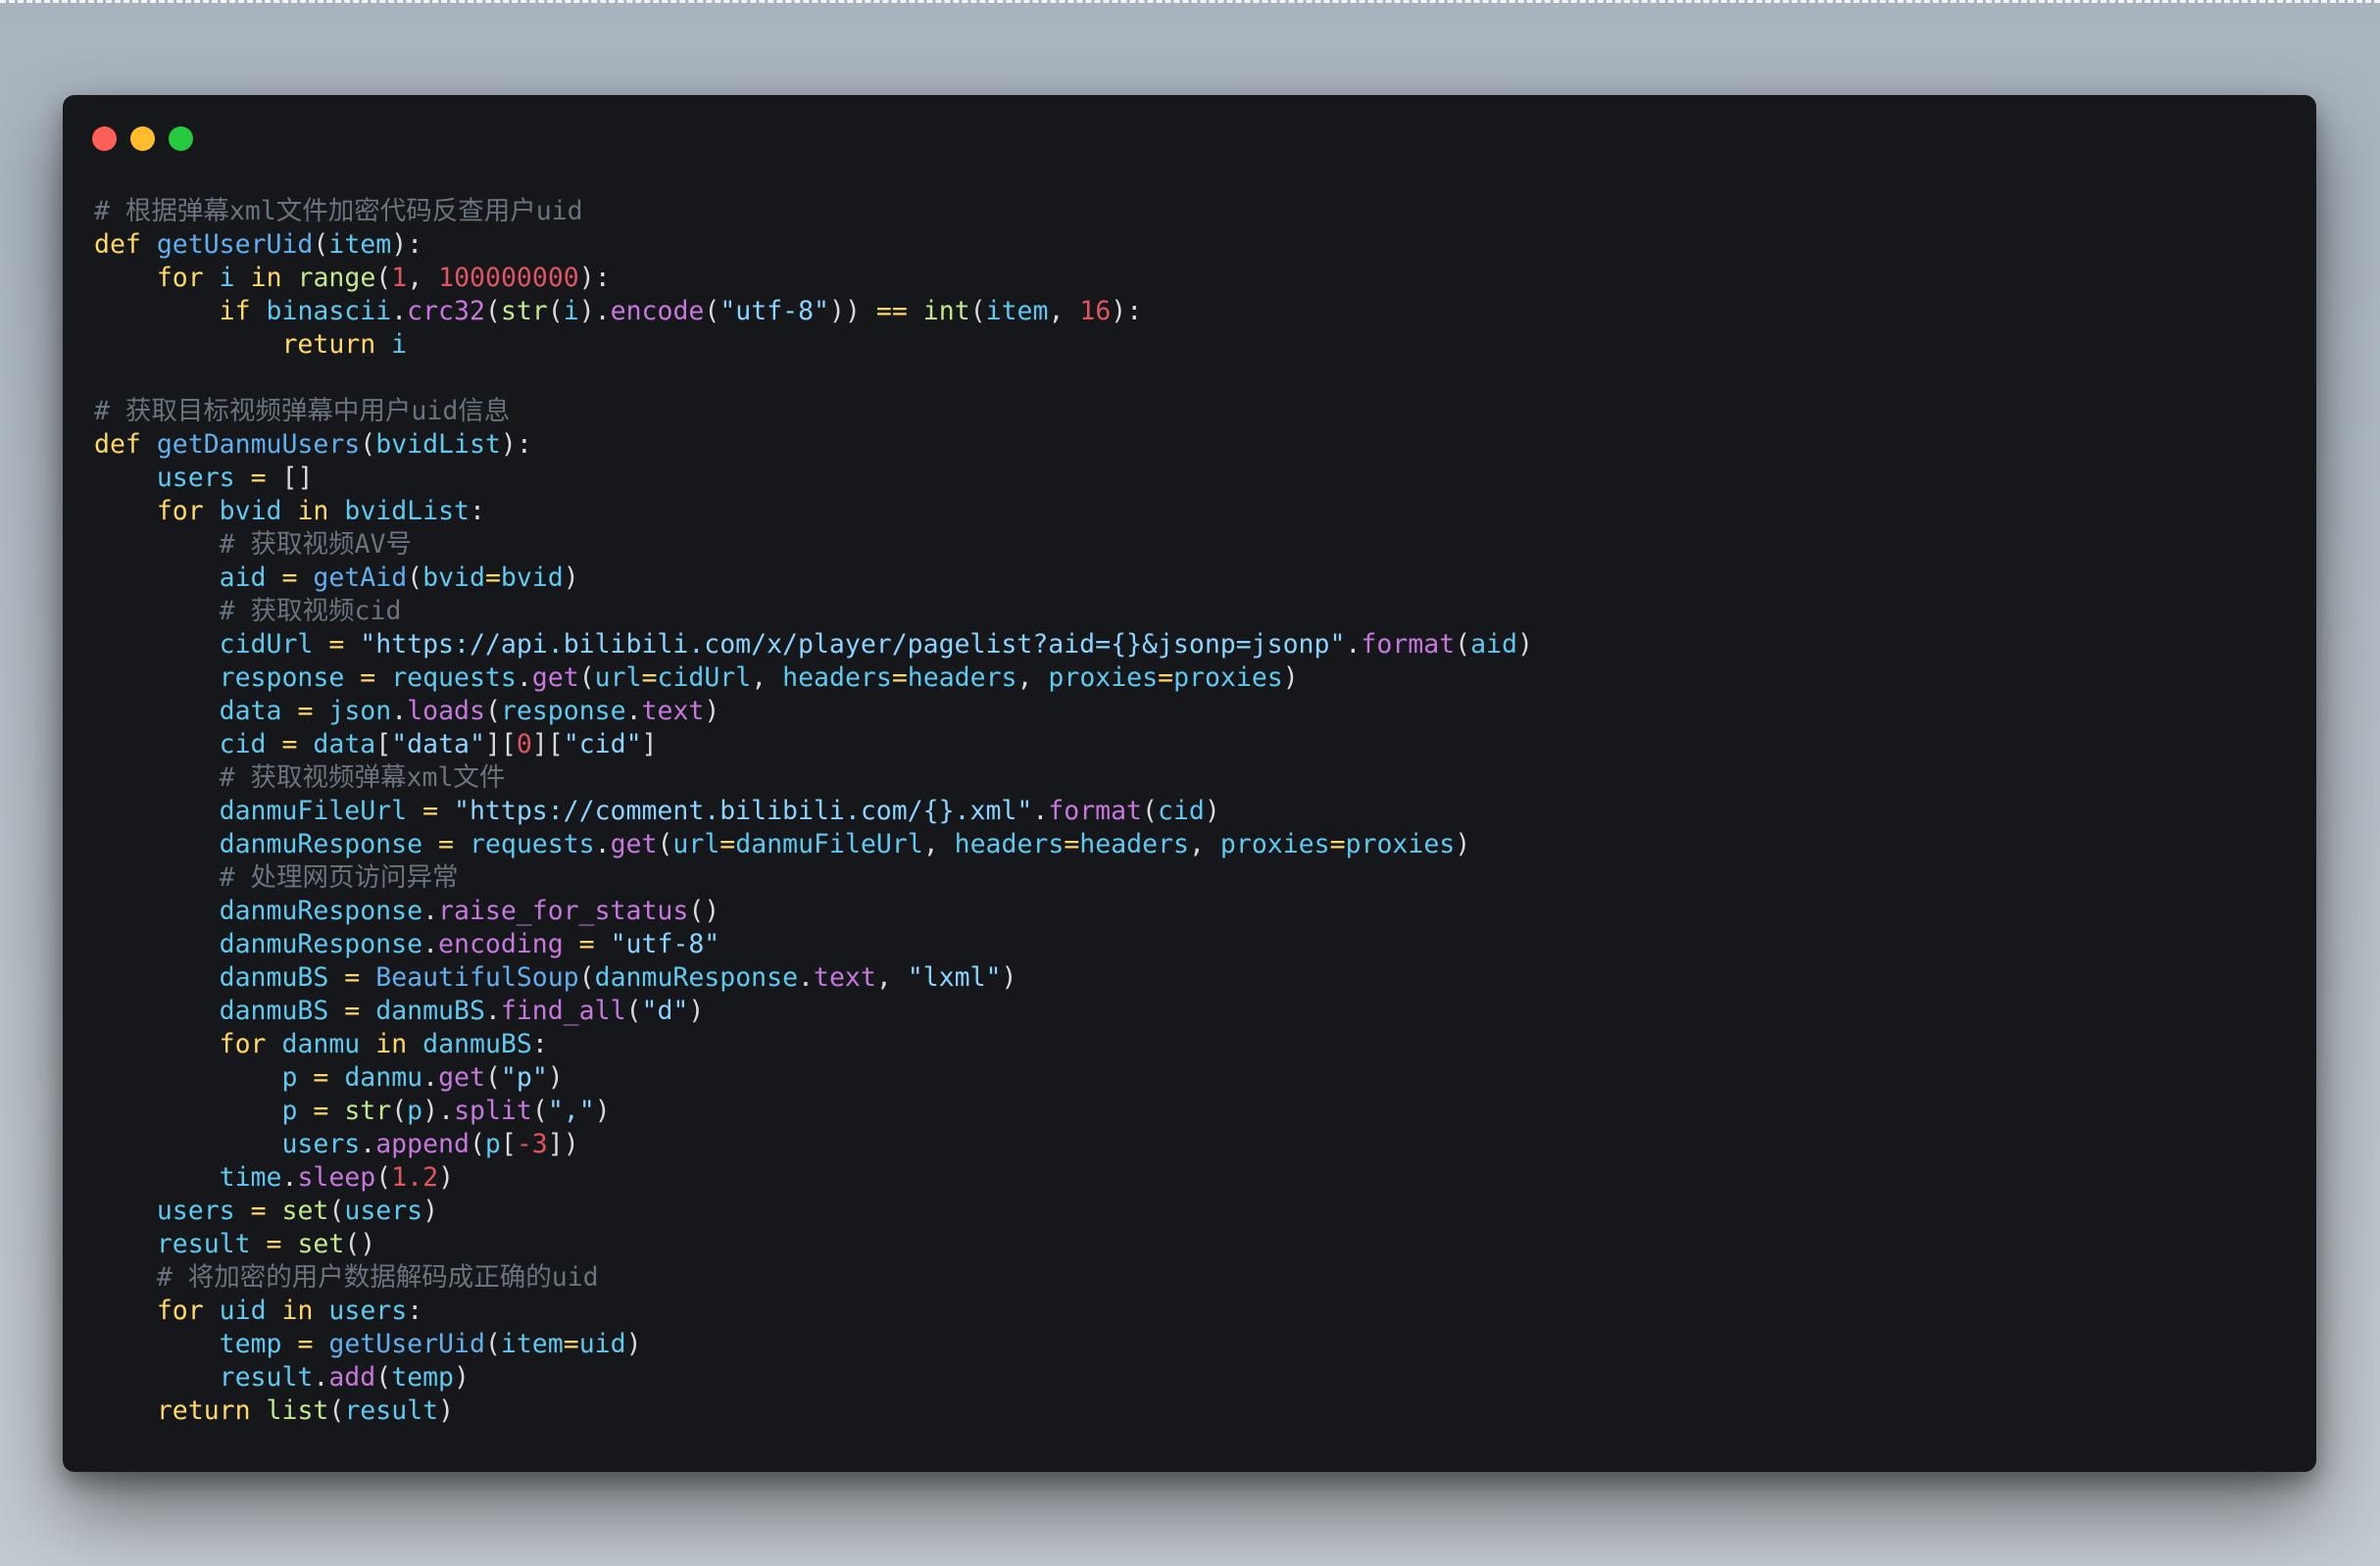 This screenshot has width=2380, height=1566. Describe the element at coordinates (117, 444) in the screenshot. I see `code-token-keyword: def` at that location.